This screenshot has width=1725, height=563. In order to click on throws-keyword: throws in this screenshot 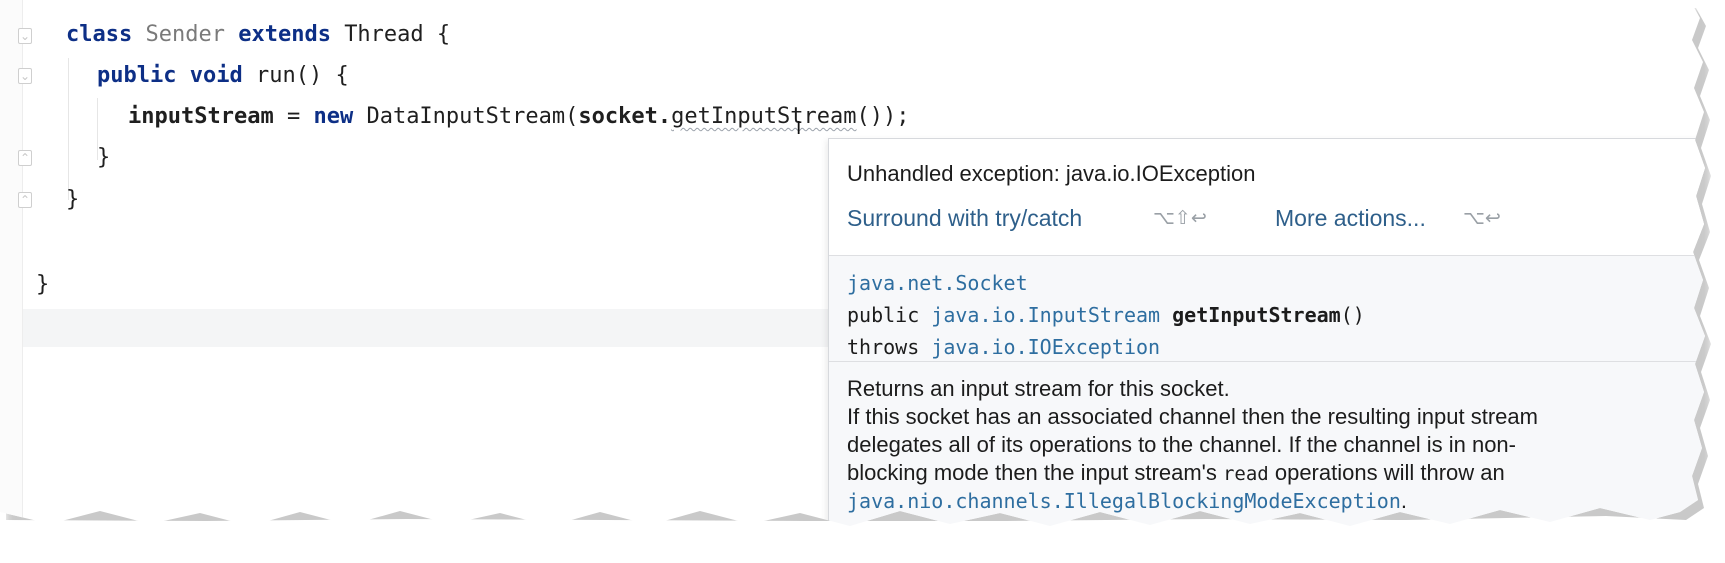, I will do `click(889, 347)`.